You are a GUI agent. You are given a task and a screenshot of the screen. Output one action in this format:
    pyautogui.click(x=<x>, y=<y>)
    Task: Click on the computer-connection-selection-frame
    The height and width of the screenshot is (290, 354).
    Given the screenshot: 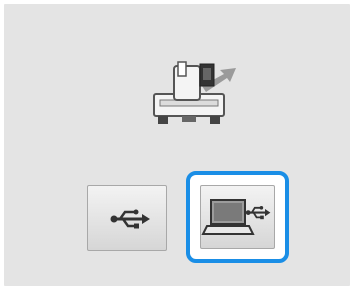 What is the action you would take?
    pyautogui.click(x=237, y=217)
    